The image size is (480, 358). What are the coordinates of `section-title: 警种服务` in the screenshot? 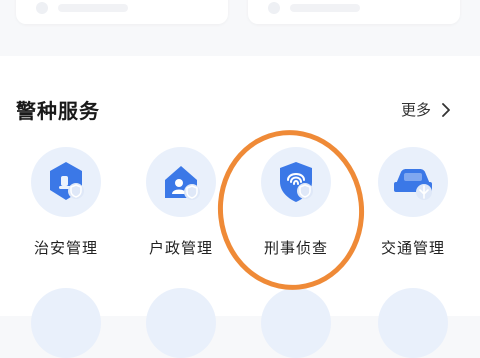 It's located at (58, 111).